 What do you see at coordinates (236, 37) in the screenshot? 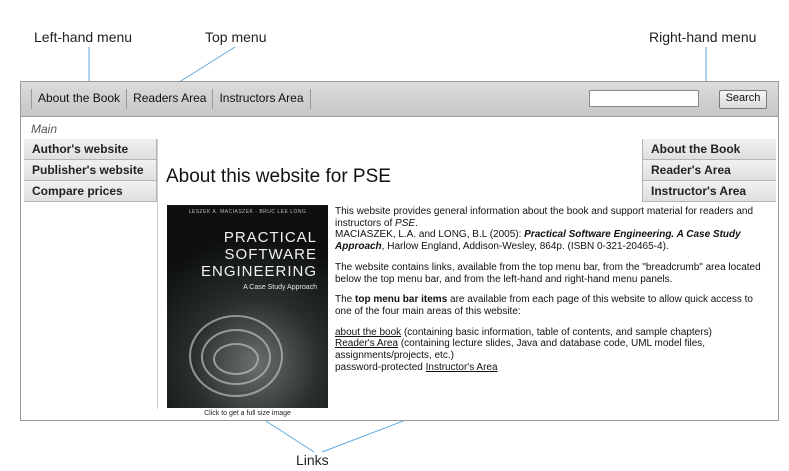
I see `top-menu-callout: Top menu` at bounding box center [236, 37].